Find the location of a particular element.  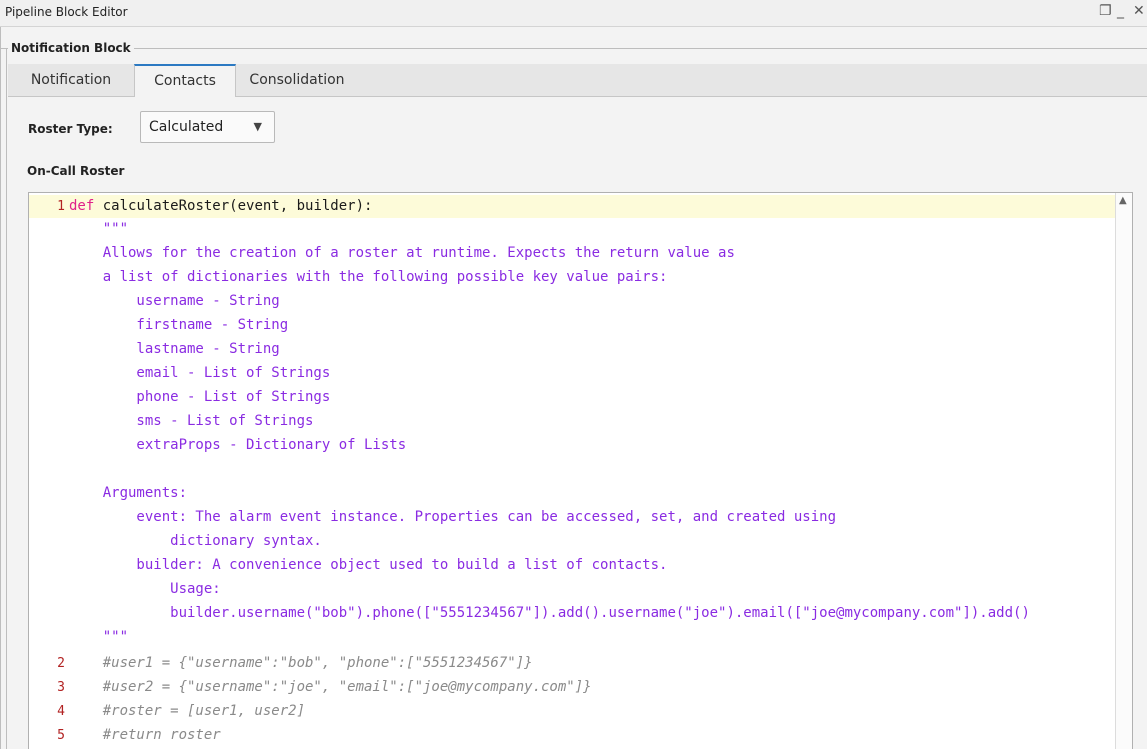

docstring-line: lastname - String is located at coordinates (174, 349).